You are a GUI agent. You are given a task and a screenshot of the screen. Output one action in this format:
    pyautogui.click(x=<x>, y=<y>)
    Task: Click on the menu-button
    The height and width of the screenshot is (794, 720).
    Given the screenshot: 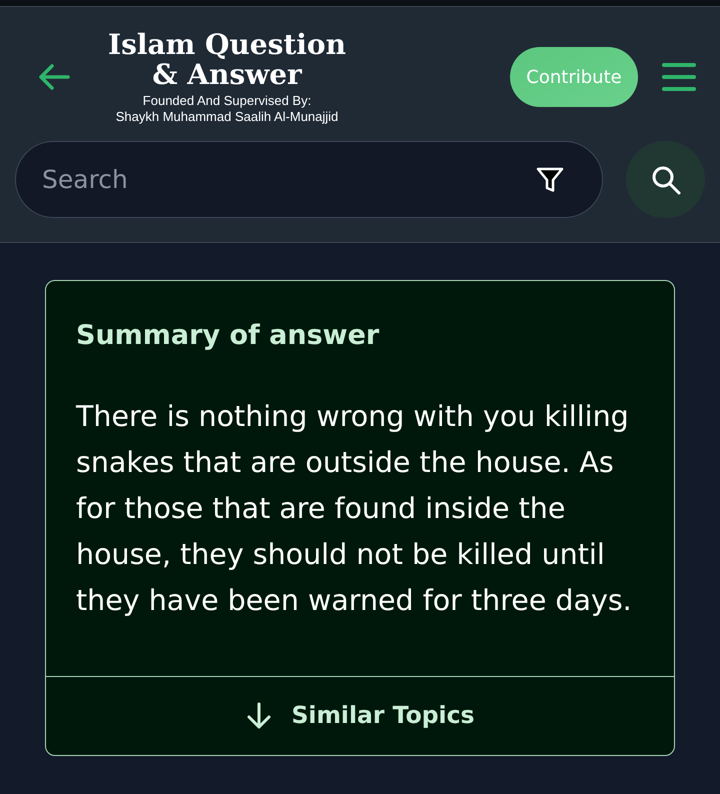 What is the action you would take?
    pyautogui.click(x=679, y=77)
    